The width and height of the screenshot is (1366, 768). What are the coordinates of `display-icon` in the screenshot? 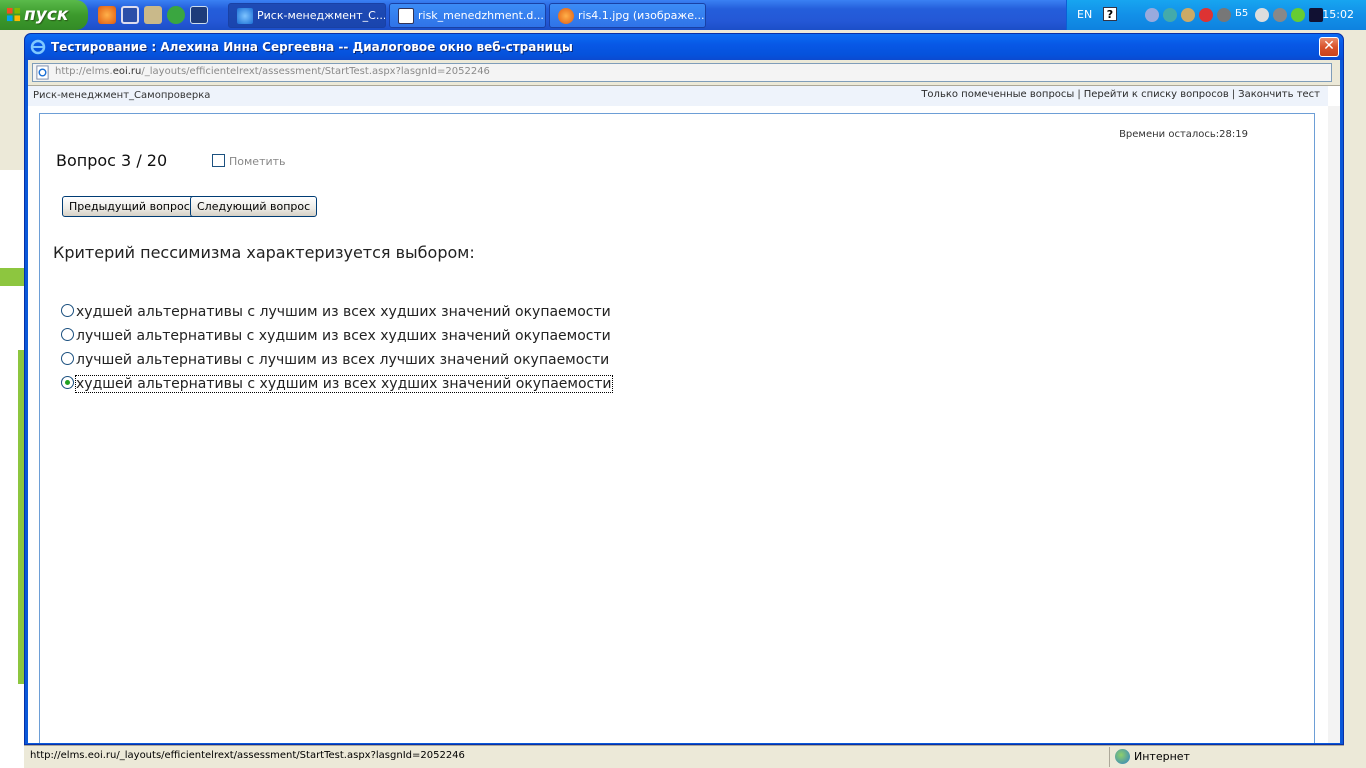 It's located at (1224, 15).